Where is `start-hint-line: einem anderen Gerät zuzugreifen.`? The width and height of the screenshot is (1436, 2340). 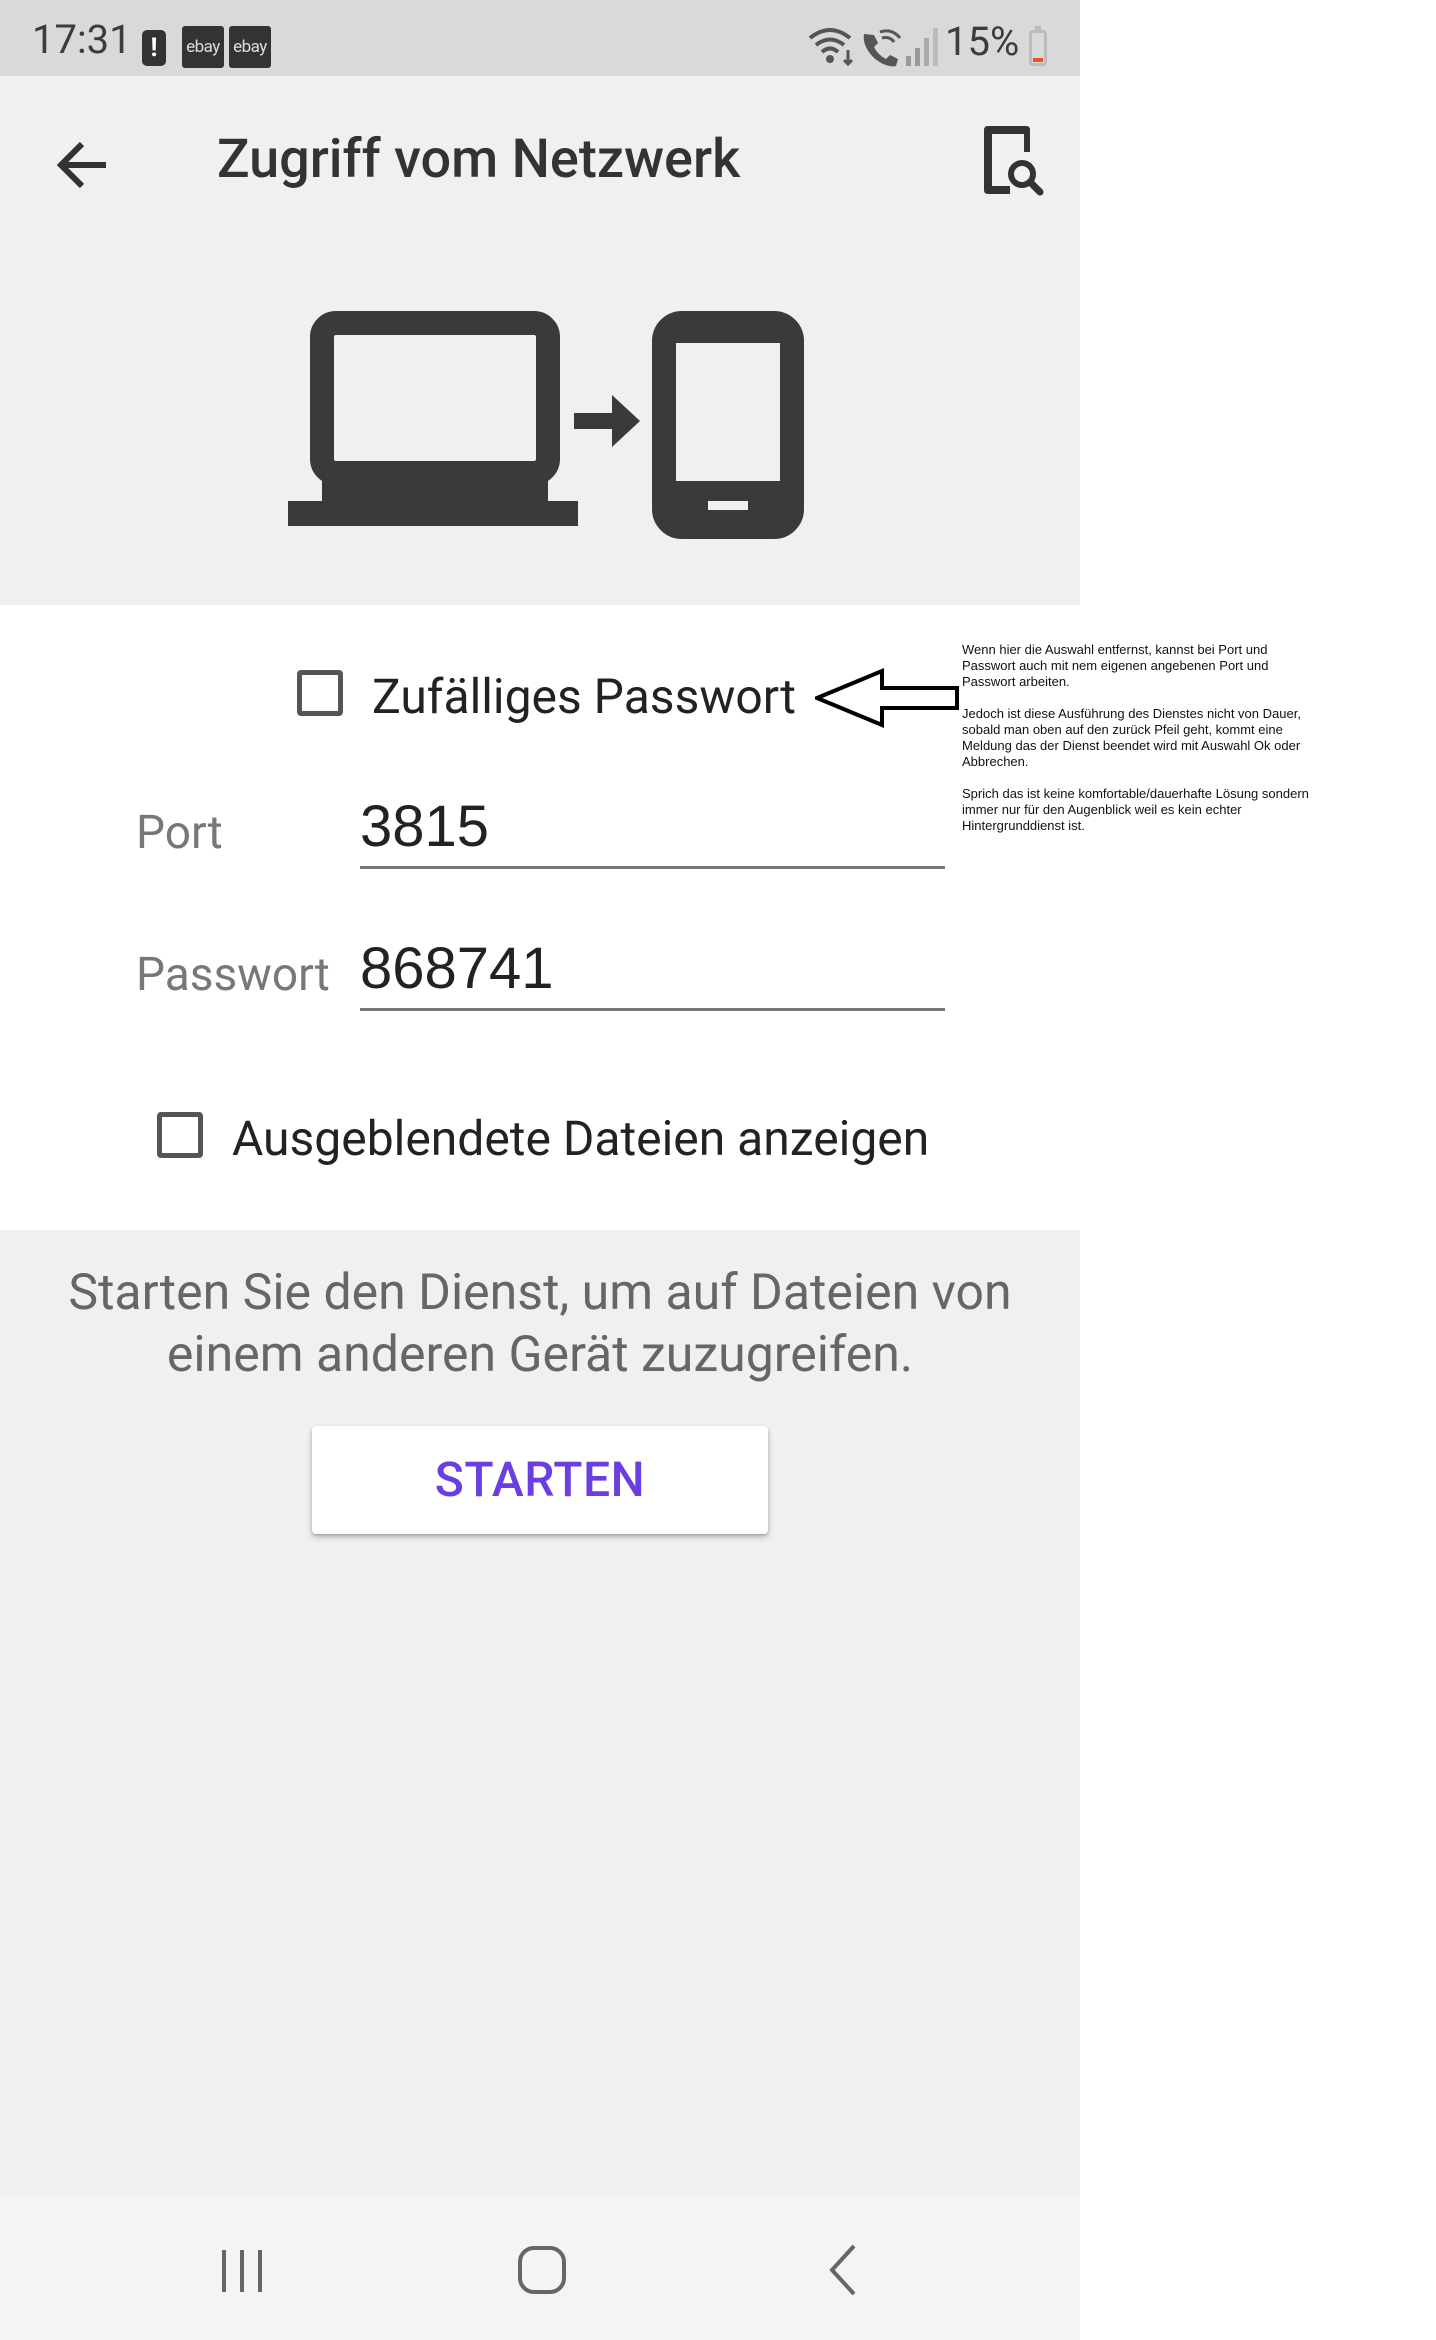
start-hint-line: einem anderen Gerät zuzugreifen. is located at coordinates (540, 1355).